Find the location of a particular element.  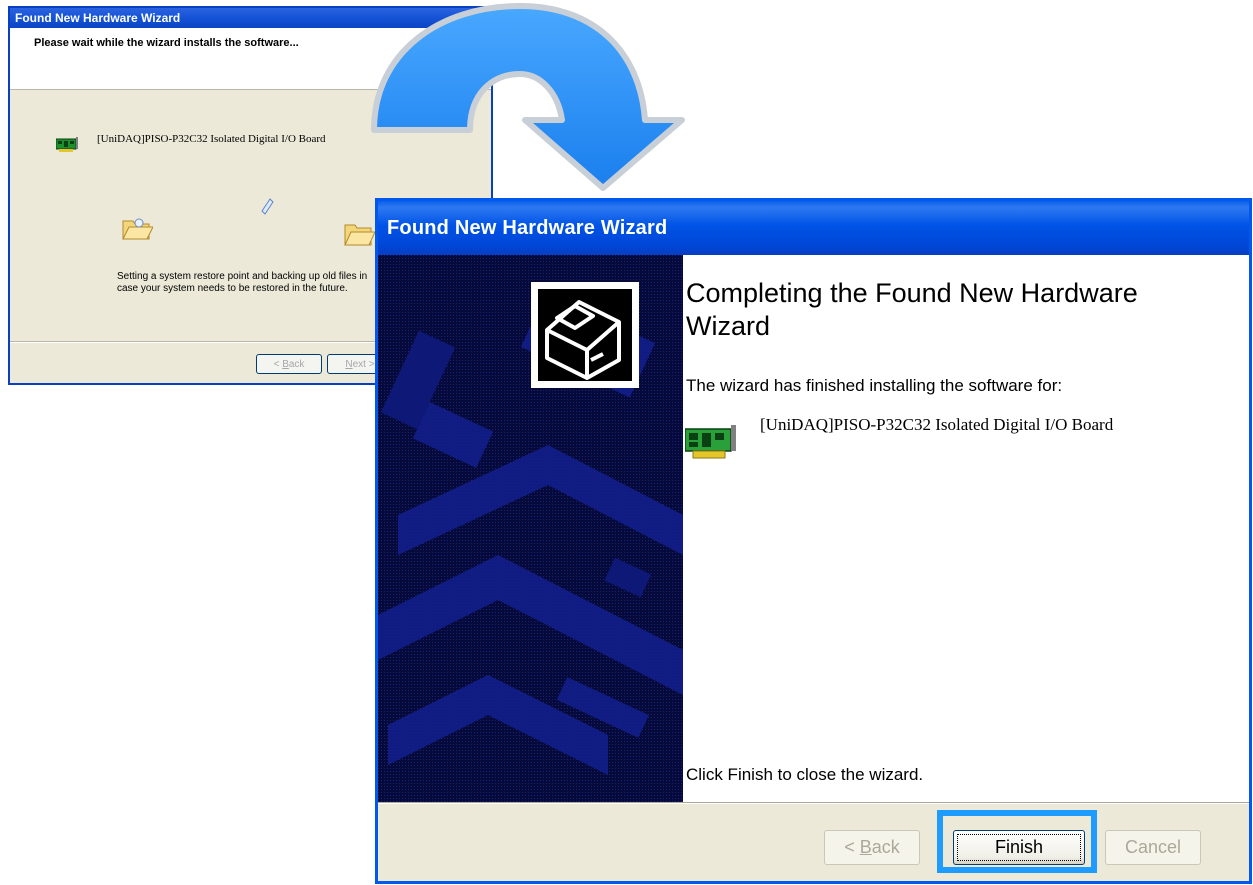

finish-highlight-box is located at coordinates (1017, 841).